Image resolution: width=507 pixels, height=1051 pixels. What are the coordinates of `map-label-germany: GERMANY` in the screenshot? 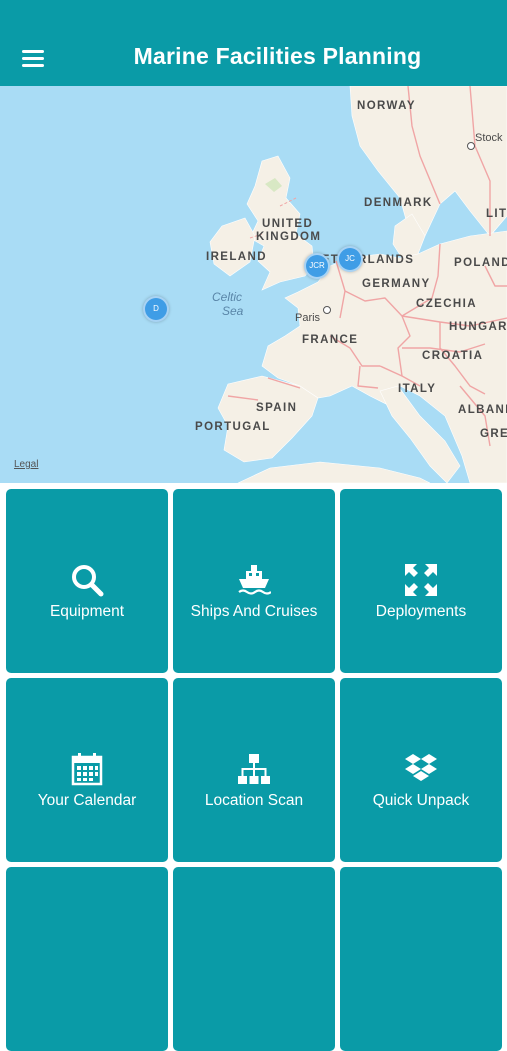 It's located at (396, 284).